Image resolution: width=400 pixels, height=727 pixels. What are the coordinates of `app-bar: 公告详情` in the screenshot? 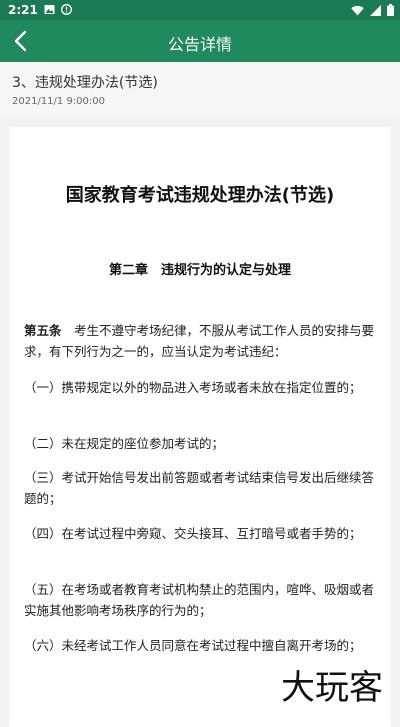 It's located at (200, 41).